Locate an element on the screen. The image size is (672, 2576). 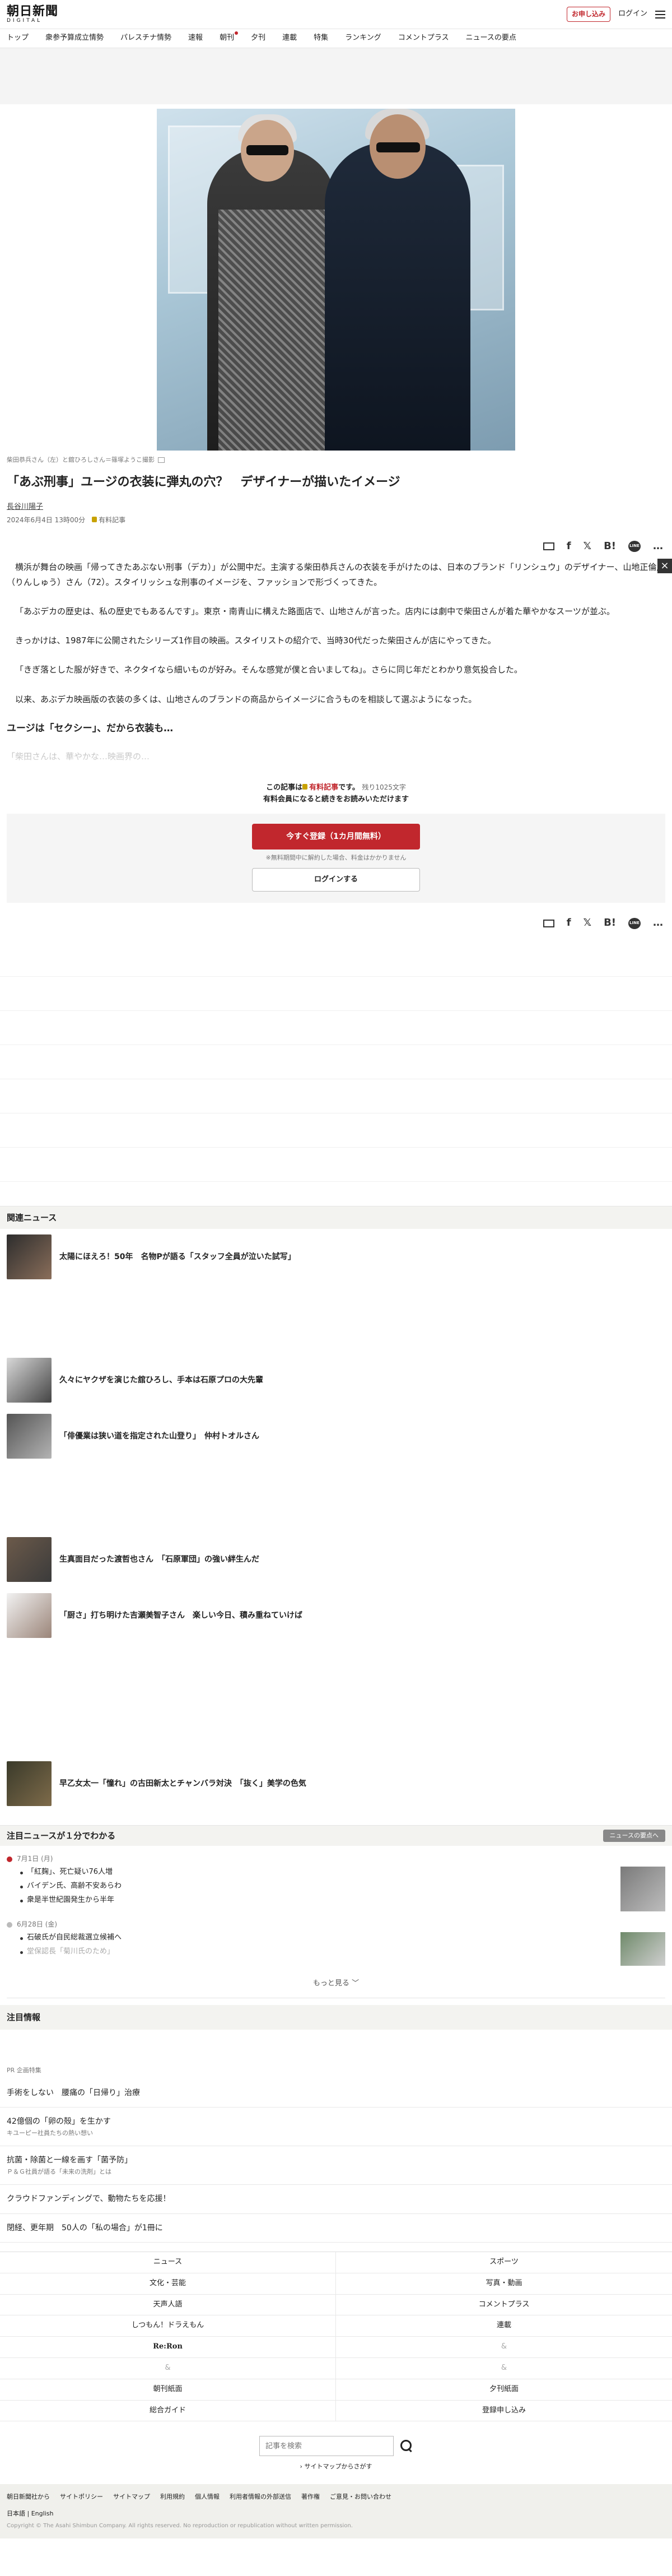
pr-item: 閉経、更年期 50人の「私の場合」が1冊に is located at coordinates (336, 2228).